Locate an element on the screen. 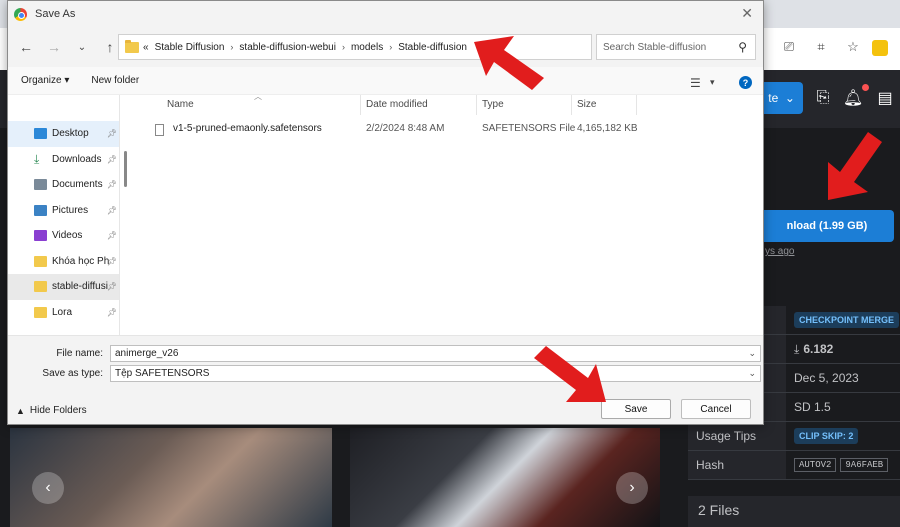 Image resolution: width=900 pixels, height=527 pixels. files-section-title: 2 Files is located at coordinates (794, 511).